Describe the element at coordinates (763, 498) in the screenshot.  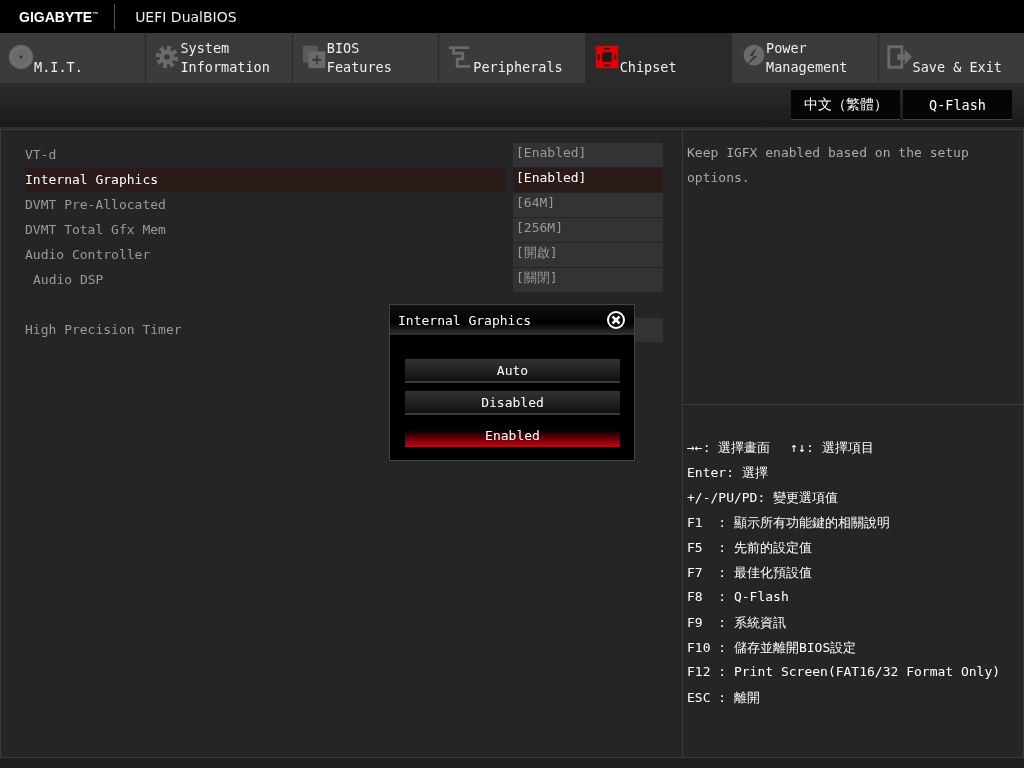
I see `hotkey-hint: +/-/PU/PD: 變更選項值` at that location.